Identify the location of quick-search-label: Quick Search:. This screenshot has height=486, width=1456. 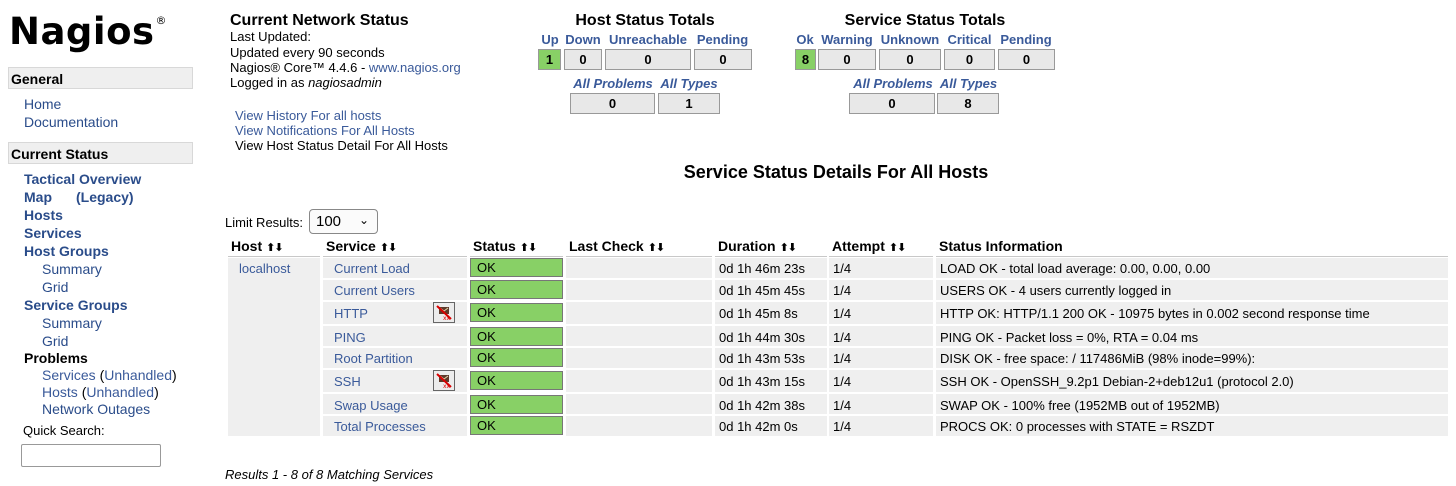
(64, 430).